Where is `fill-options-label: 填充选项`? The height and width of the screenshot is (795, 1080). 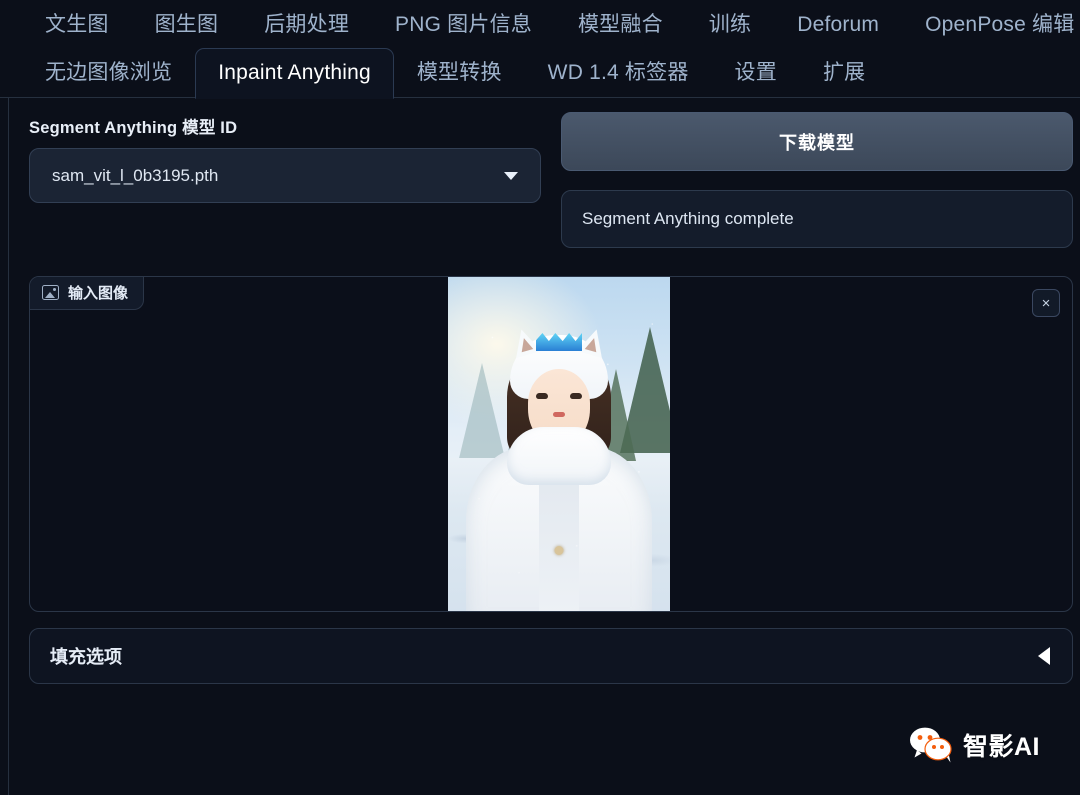
fill-options-label: 填充选项 is located at coordinates (86, 657).